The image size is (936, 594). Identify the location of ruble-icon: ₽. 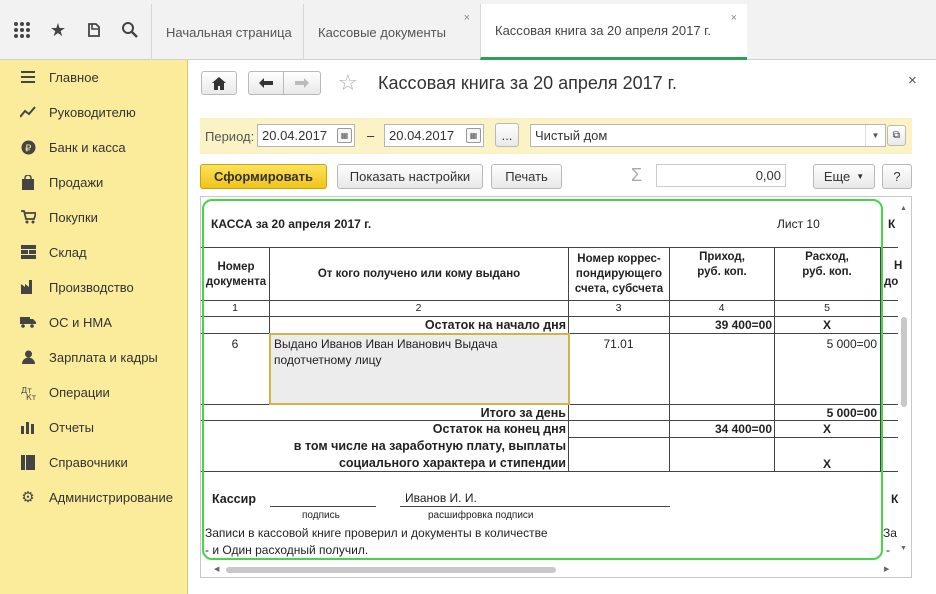
(28, 147).